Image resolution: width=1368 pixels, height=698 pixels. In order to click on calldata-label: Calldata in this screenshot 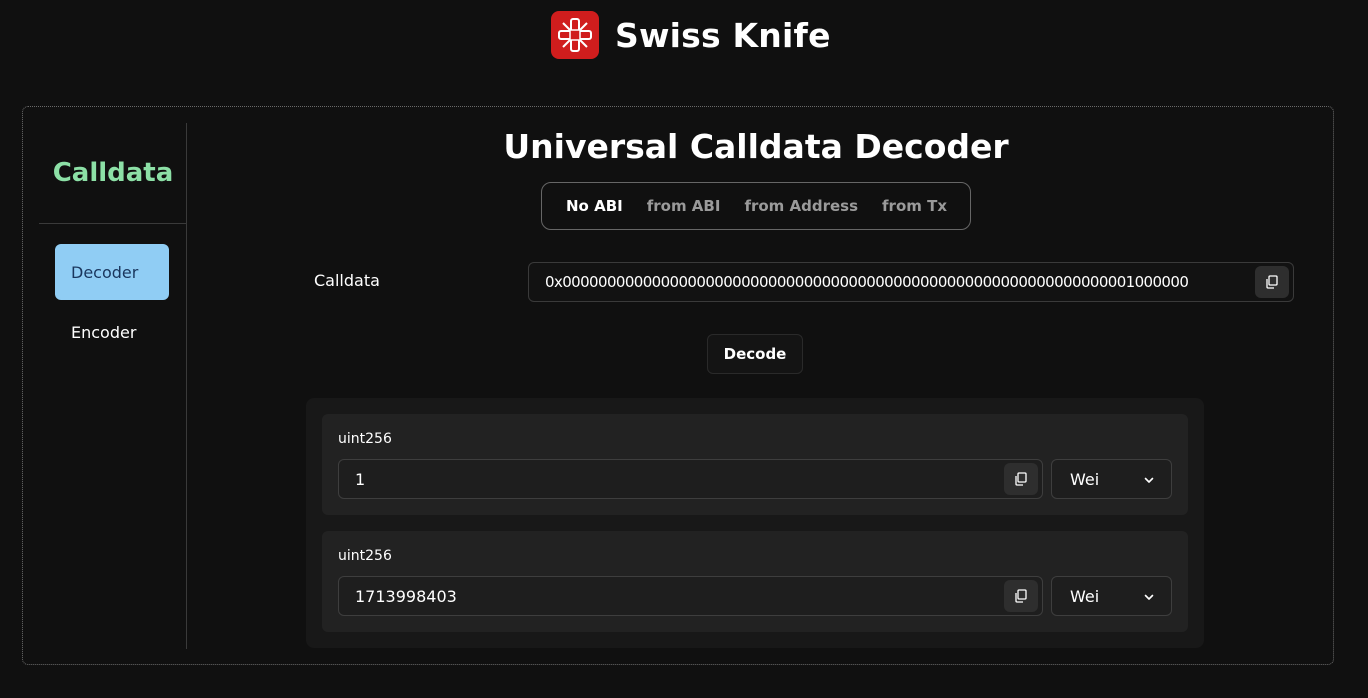, I will do `click(347, 280)`.